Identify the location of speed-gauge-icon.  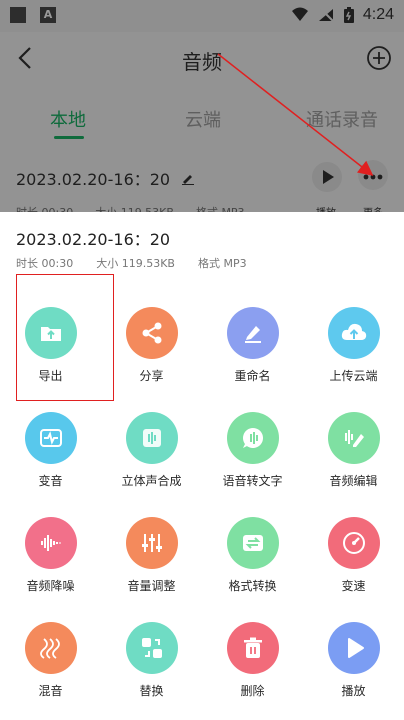
(353, 543).